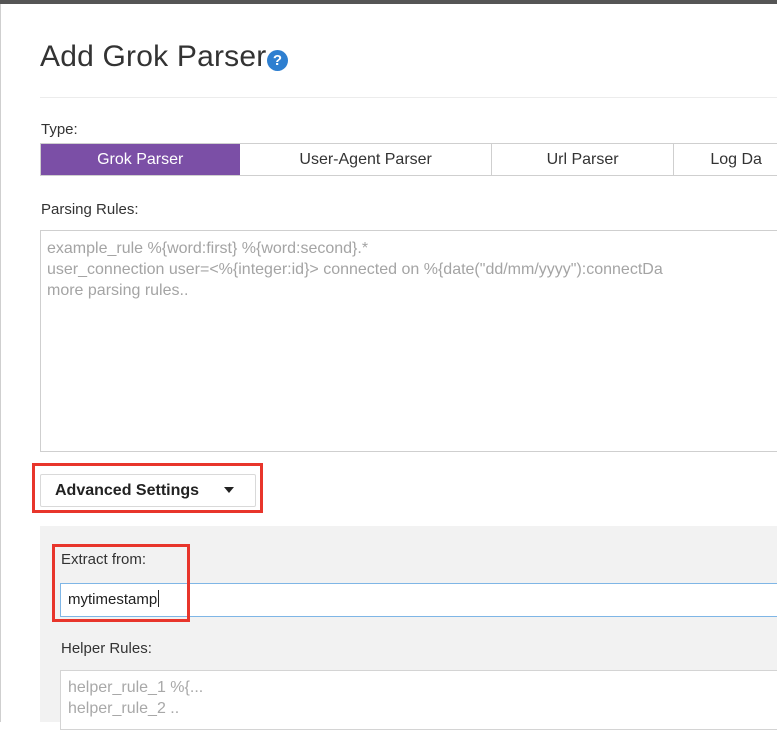  Describe the element at coordinates (90, 209) in the screenshot. I see `parsing-rules-label: Parsing Rules:` at that location.